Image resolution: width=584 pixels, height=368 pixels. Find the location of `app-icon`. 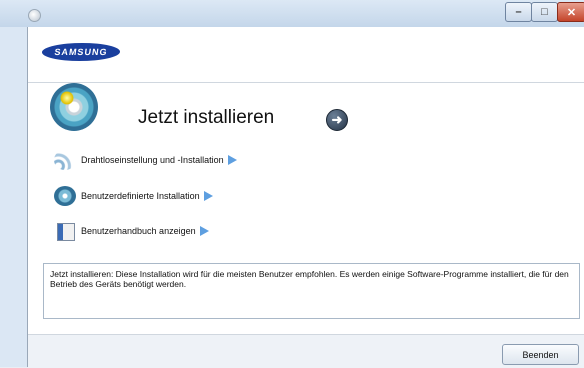

app-icon is located at coordinates (34, 15).